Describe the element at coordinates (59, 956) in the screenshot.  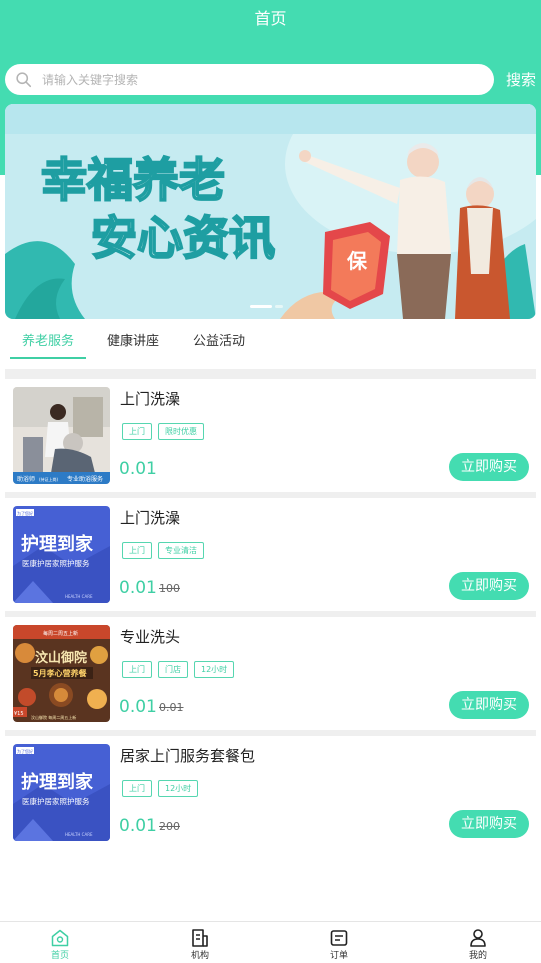
I see `tabbar-label: 首页` at that location.